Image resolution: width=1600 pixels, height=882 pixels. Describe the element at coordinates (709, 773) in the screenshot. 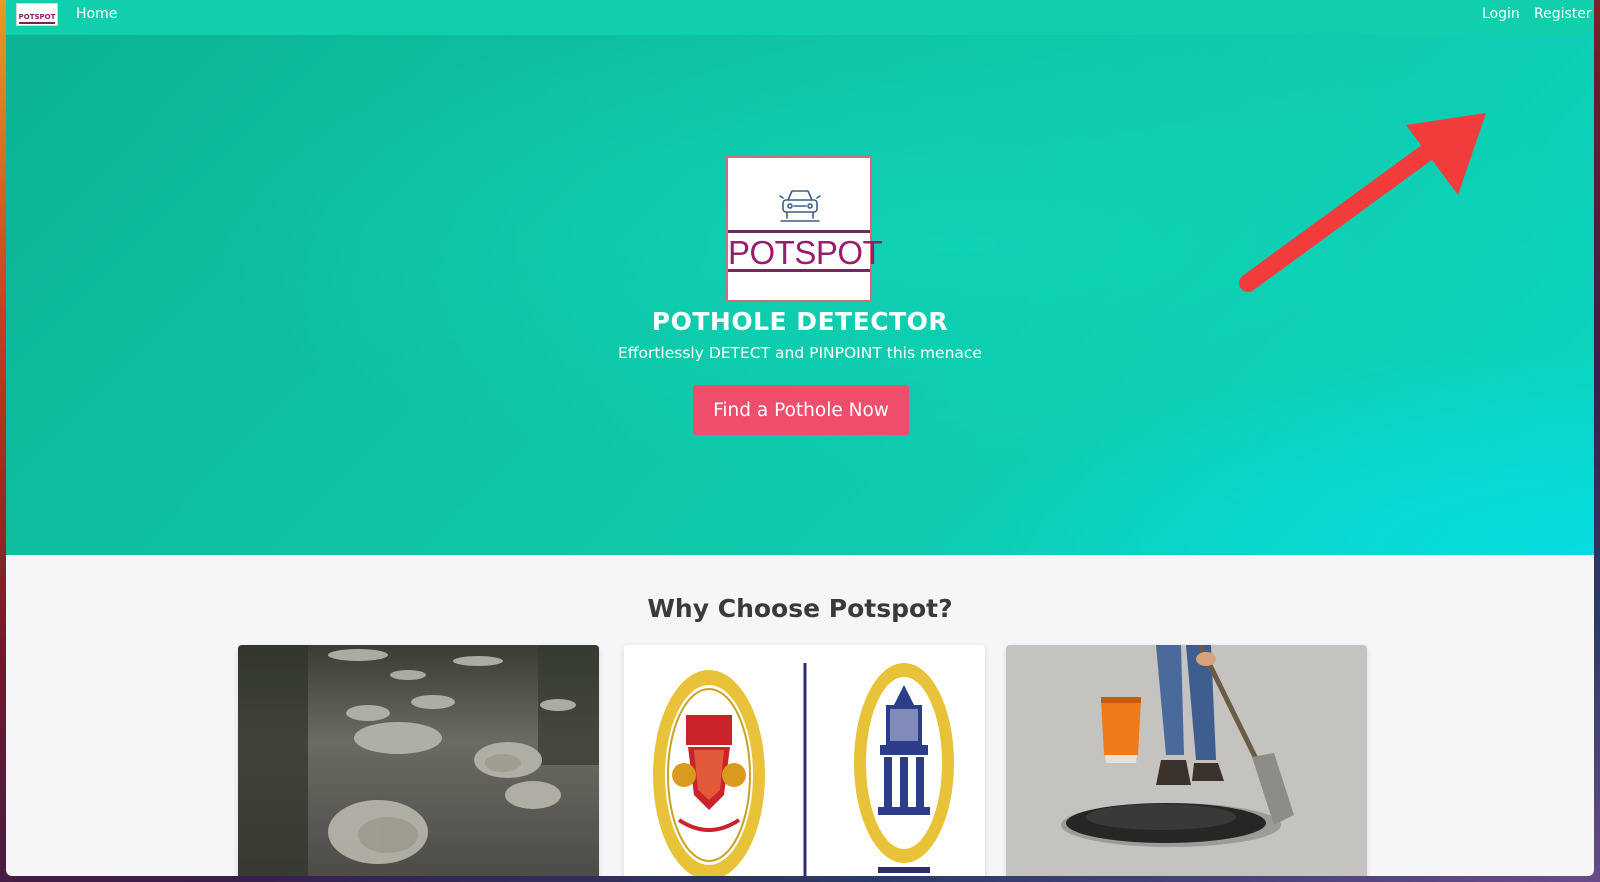

I see `karnataka-seal-icon` at that location.